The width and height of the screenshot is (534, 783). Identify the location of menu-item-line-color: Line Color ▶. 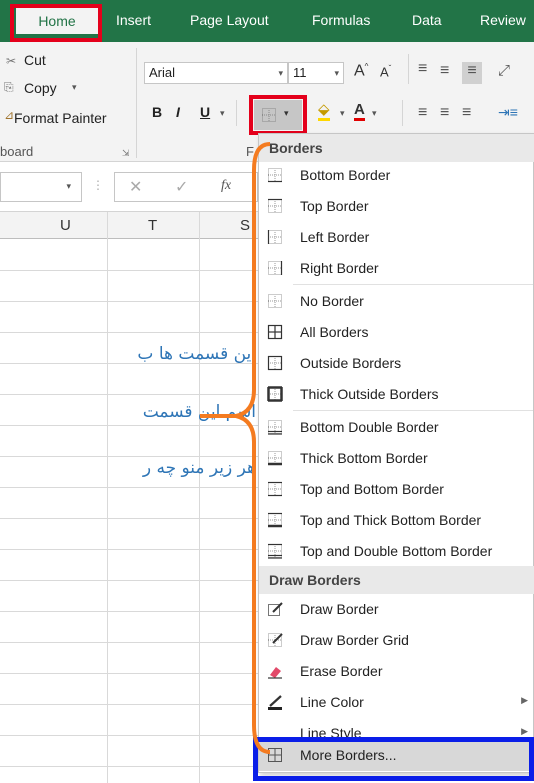
(396, 702).